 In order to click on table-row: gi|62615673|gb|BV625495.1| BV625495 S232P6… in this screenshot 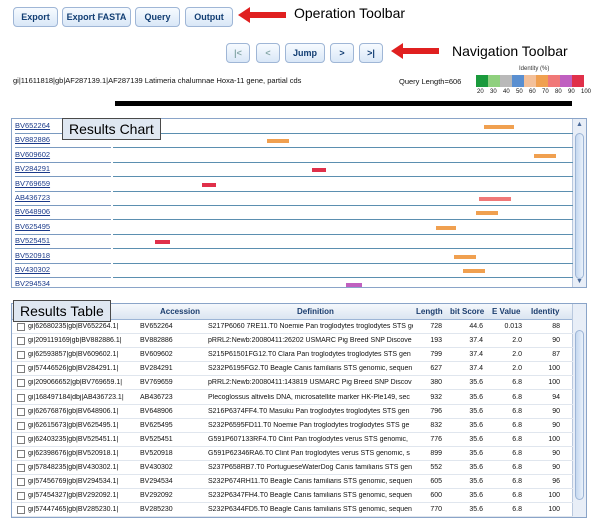, I will do `click(292, 426)`.